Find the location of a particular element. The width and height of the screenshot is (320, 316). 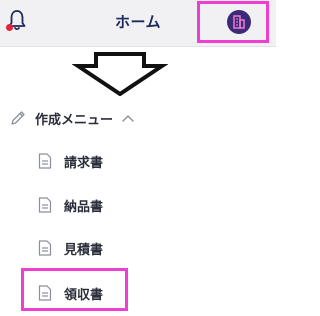

create-menu-toggle: 作成メニュー is located at coordinates (100, 118).